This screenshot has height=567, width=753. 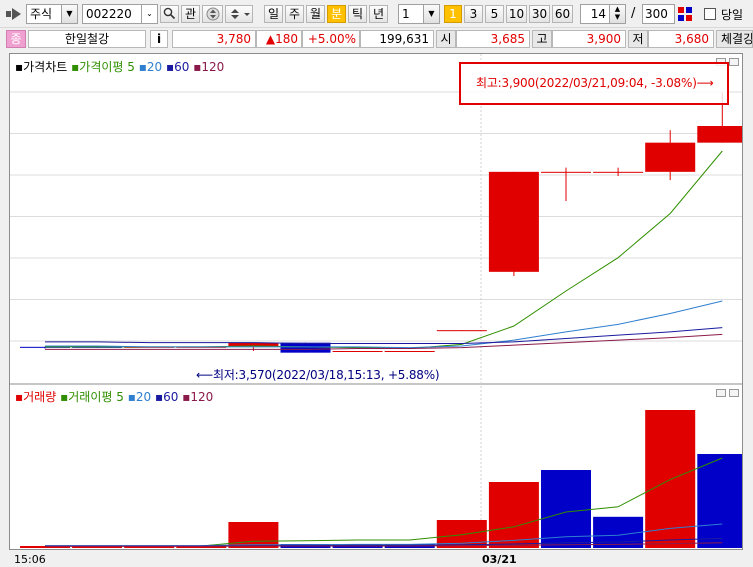 I want to click on price-ma20-label: 20, so click(x=154, y=67).